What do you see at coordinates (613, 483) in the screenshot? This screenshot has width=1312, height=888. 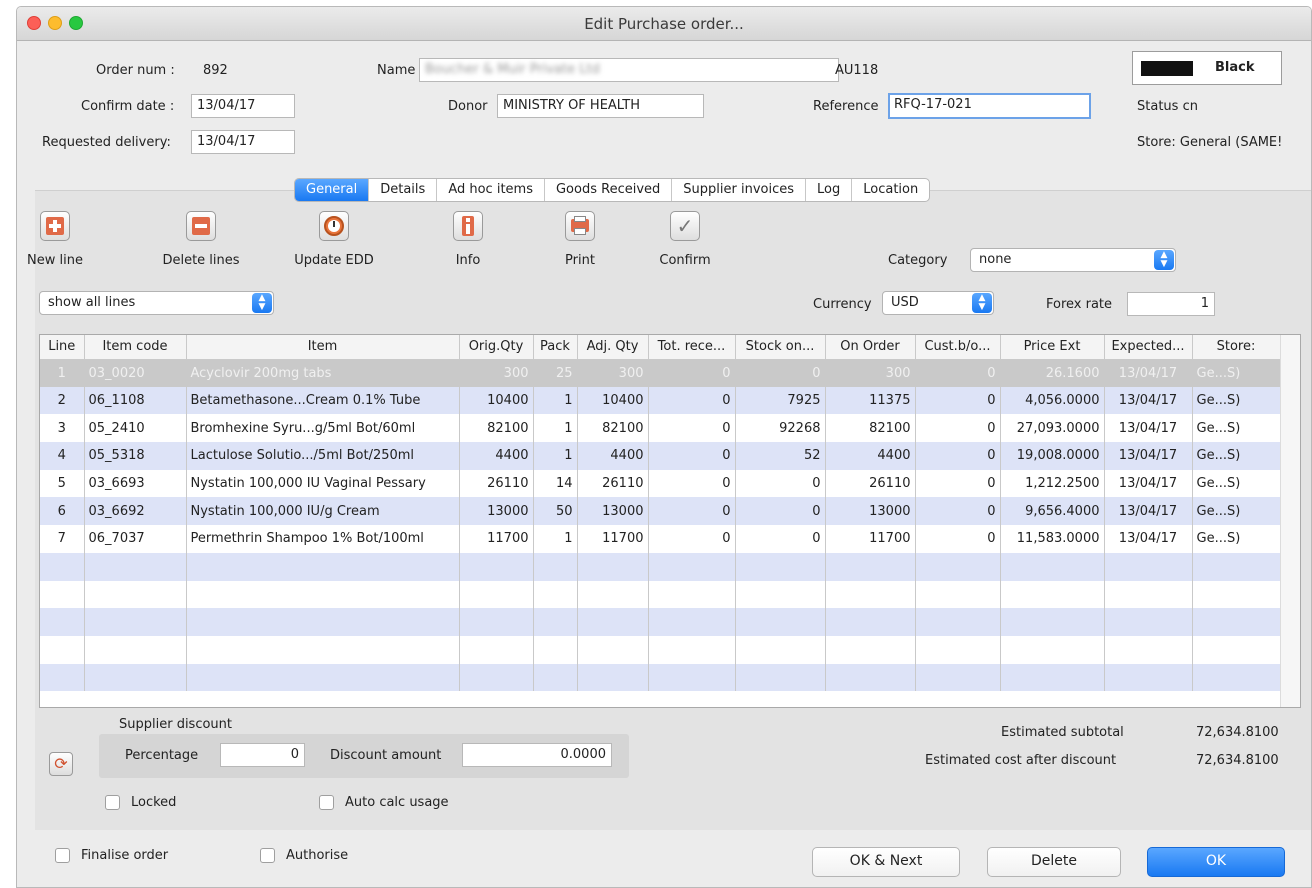 I see `table-cell: 26110` at bounding box center [613, 483].